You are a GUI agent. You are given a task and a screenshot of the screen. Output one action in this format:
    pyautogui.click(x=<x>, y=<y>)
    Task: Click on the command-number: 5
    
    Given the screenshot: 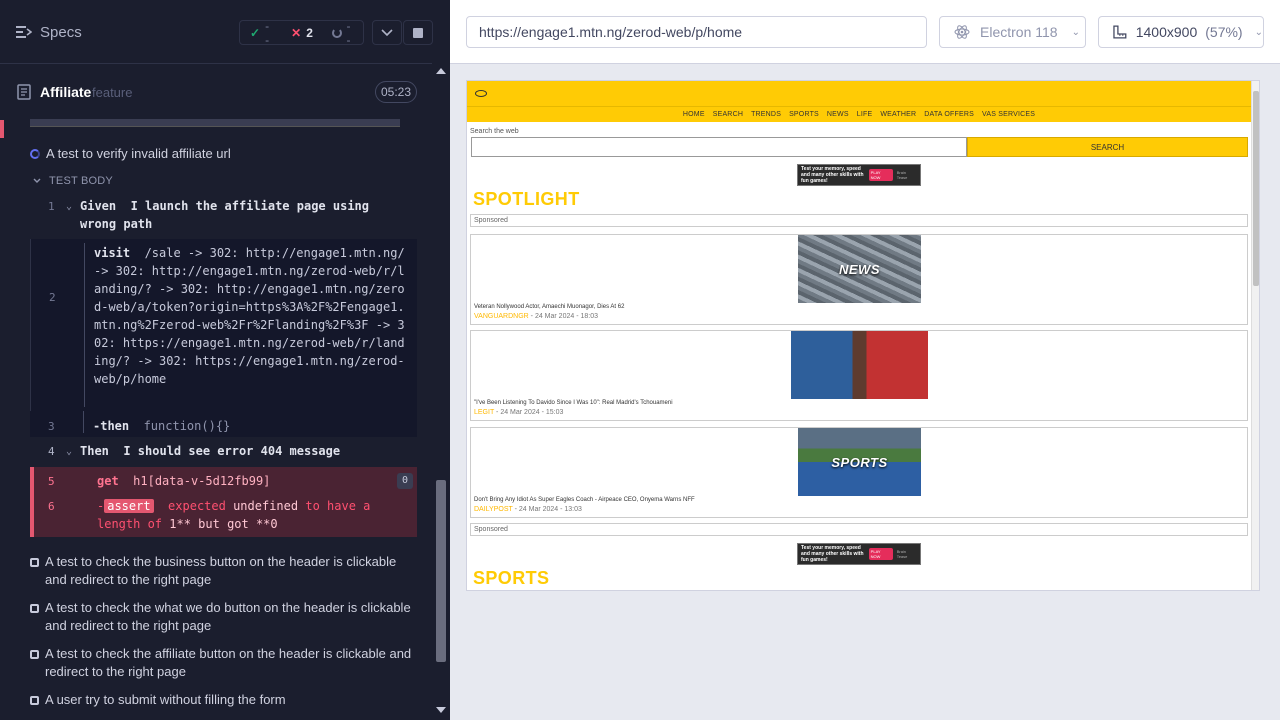 What is the action you would take?
    pyautogui.click(x=51, y=481)
    